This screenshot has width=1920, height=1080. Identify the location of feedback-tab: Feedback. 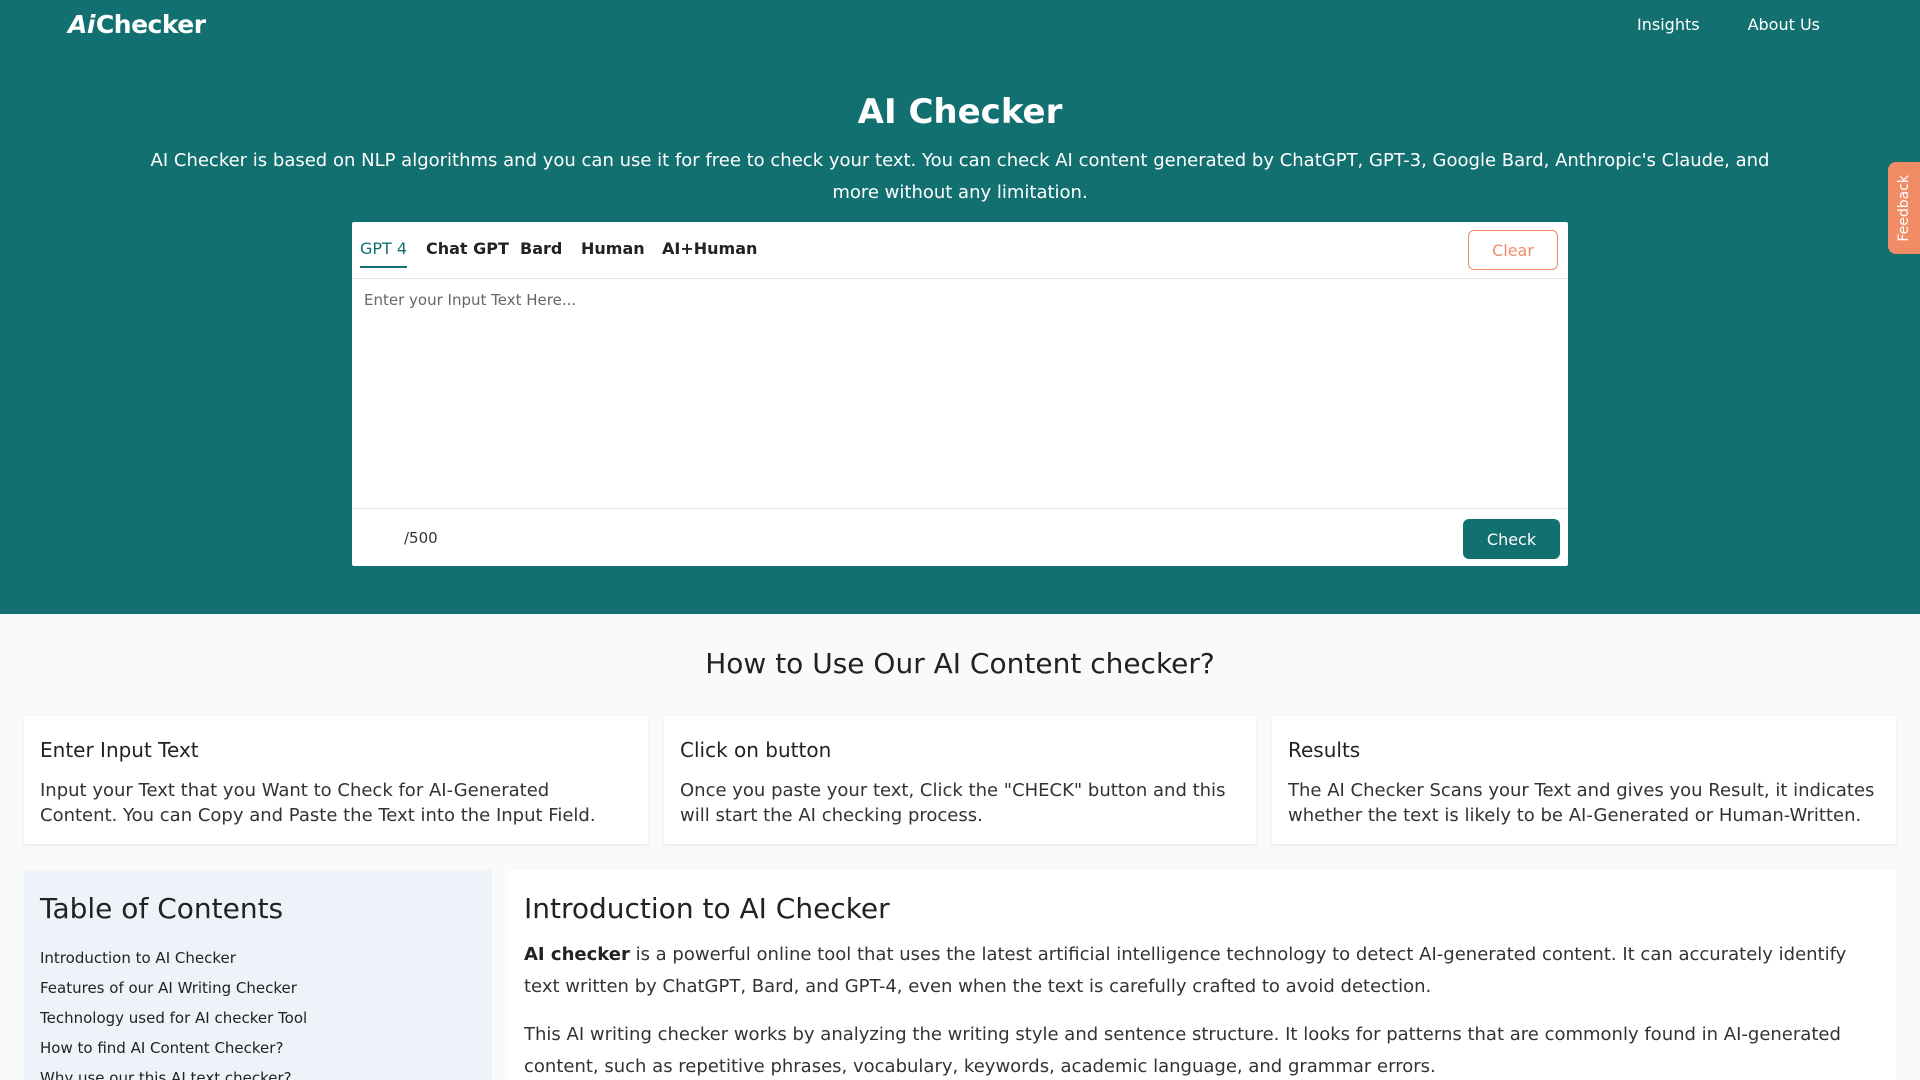
(1904, 208).